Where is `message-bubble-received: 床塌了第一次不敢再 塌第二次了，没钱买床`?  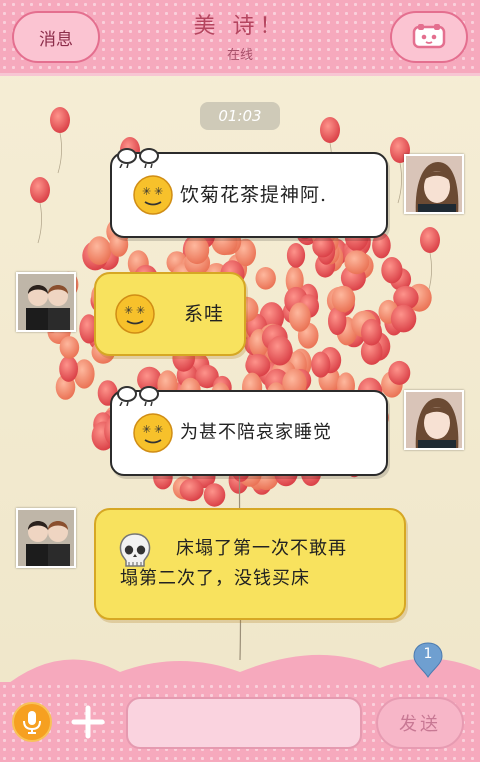 message-bubble-received: 床塌了第一次不敢再 塌第二次了，没钱买床 is located at coordinates (250, 564).